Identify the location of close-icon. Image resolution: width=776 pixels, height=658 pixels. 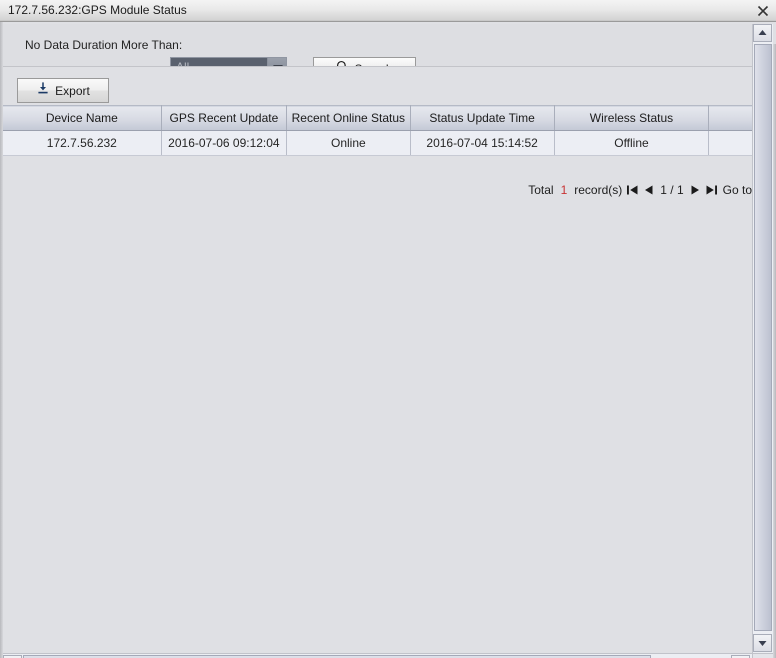
(763, 11).